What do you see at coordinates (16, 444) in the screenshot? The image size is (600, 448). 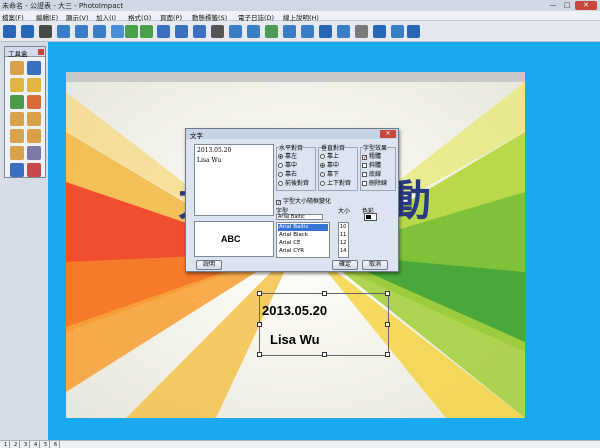 I see `page-tab: 2` at bounding box center [16, 444].